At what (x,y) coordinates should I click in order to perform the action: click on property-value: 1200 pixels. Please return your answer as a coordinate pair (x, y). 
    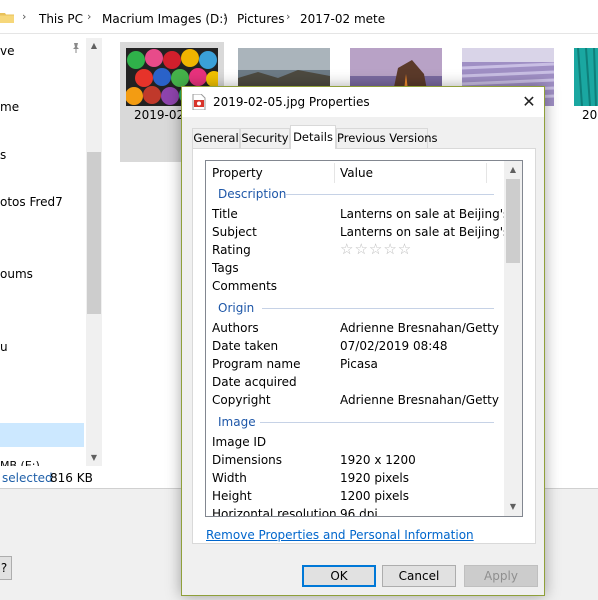
    Looking at the image, I should click on (374, 496).